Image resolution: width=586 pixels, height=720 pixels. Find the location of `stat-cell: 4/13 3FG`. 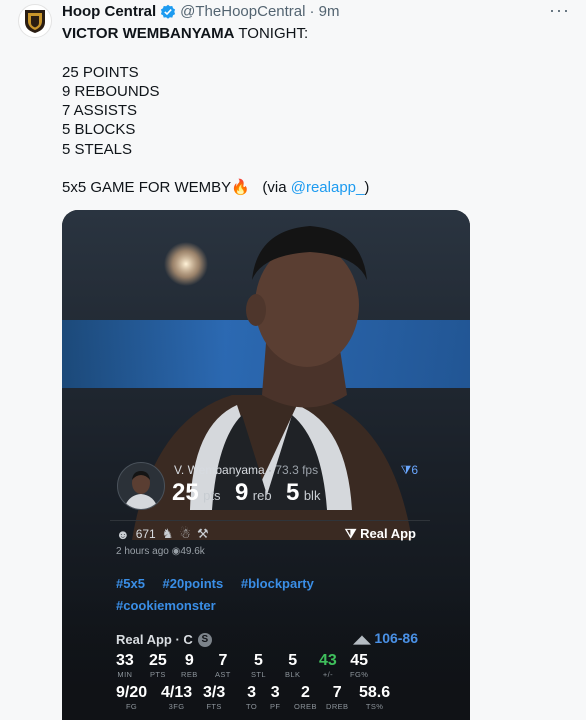

stat-cell: 4/13 3FG is located at coordinates (176, 697).